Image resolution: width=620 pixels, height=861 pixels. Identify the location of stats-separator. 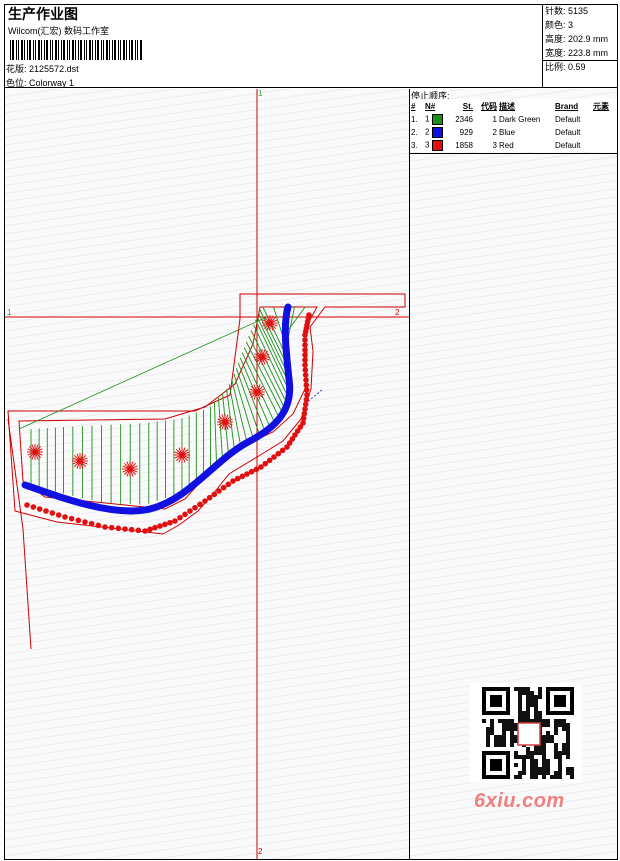
(580, 60).